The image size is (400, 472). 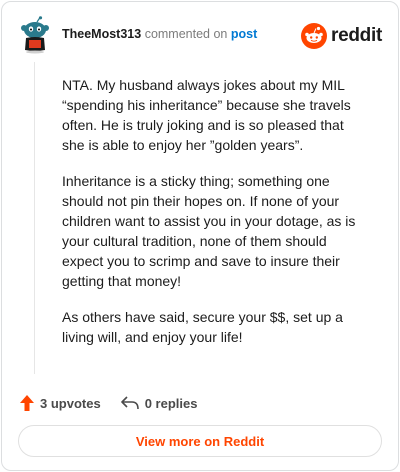 I want to click on reddit-logo: reddit, so click(x=341, y=36).